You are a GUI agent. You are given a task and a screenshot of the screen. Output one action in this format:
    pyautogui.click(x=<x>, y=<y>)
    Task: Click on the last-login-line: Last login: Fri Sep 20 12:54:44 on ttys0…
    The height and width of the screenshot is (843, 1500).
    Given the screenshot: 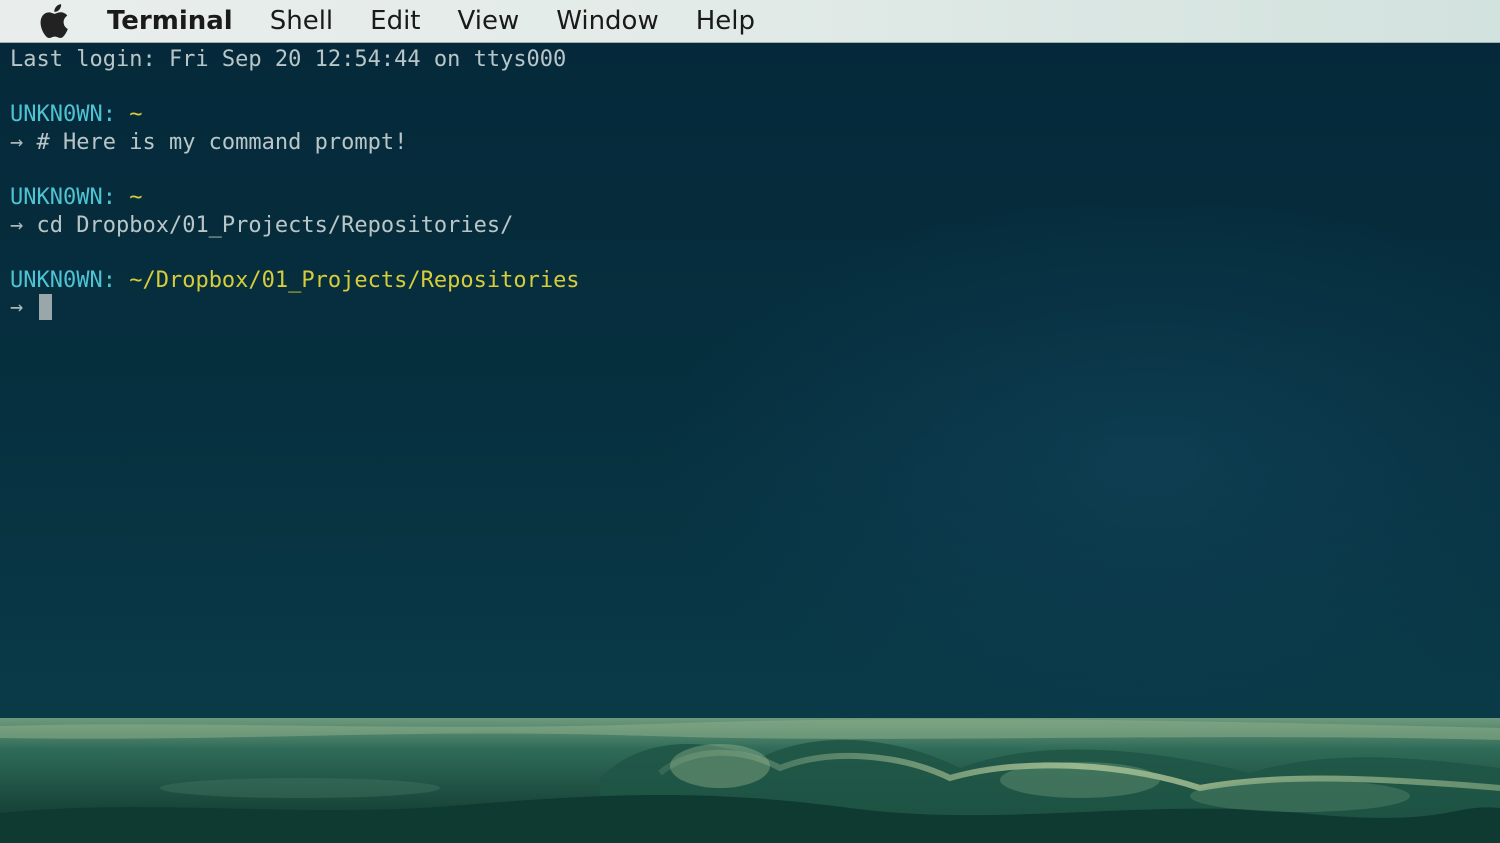 What is the action you would take?
    pyautogui.click(x=288, y=59)
    